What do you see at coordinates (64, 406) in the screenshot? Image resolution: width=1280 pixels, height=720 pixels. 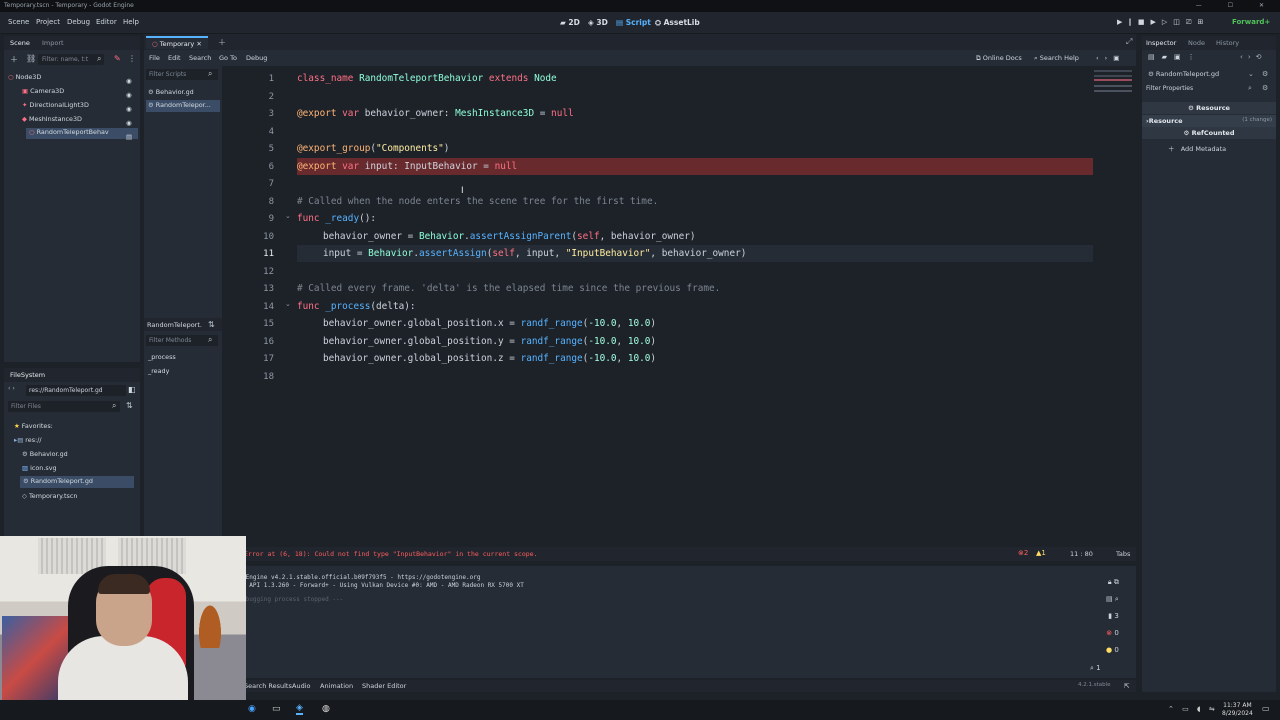 I see `filesystem-filter-input: Filter Files` at bounding box center [64, 406].